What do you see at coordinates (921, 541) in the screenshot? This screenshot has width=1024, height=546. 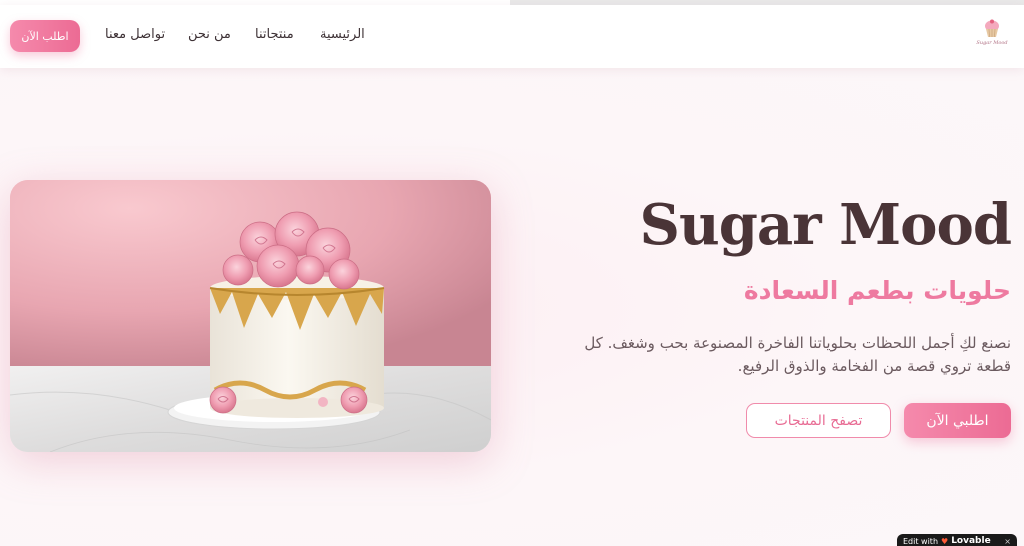 I see `badge-prefix: Edit with` at bounding box center [921, 541].